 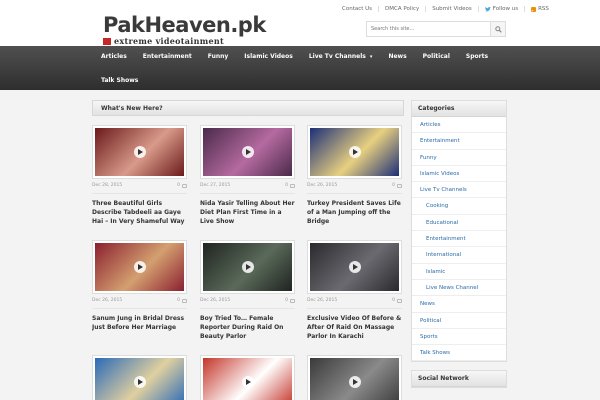 What do you see at coordinates (459, 239) in the screenshot?
I see `subcategory-link: Entertainment` at bounding box center [459, 239].